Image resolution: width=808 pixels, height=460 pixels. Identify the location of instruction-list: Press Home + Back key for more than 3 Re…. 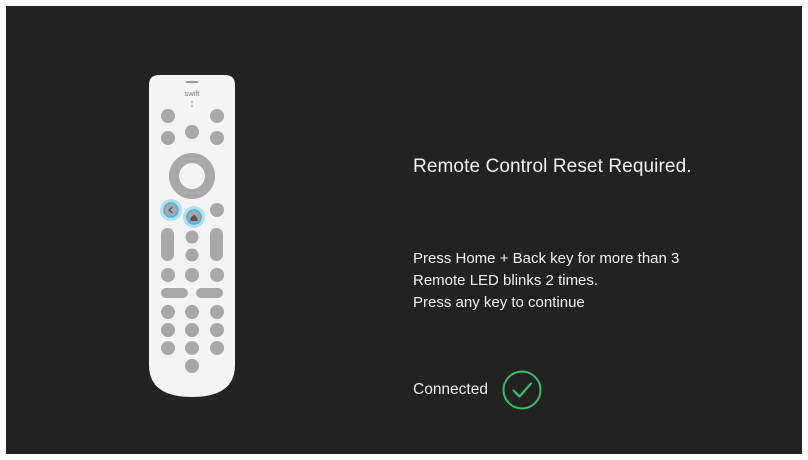
(546, 281).